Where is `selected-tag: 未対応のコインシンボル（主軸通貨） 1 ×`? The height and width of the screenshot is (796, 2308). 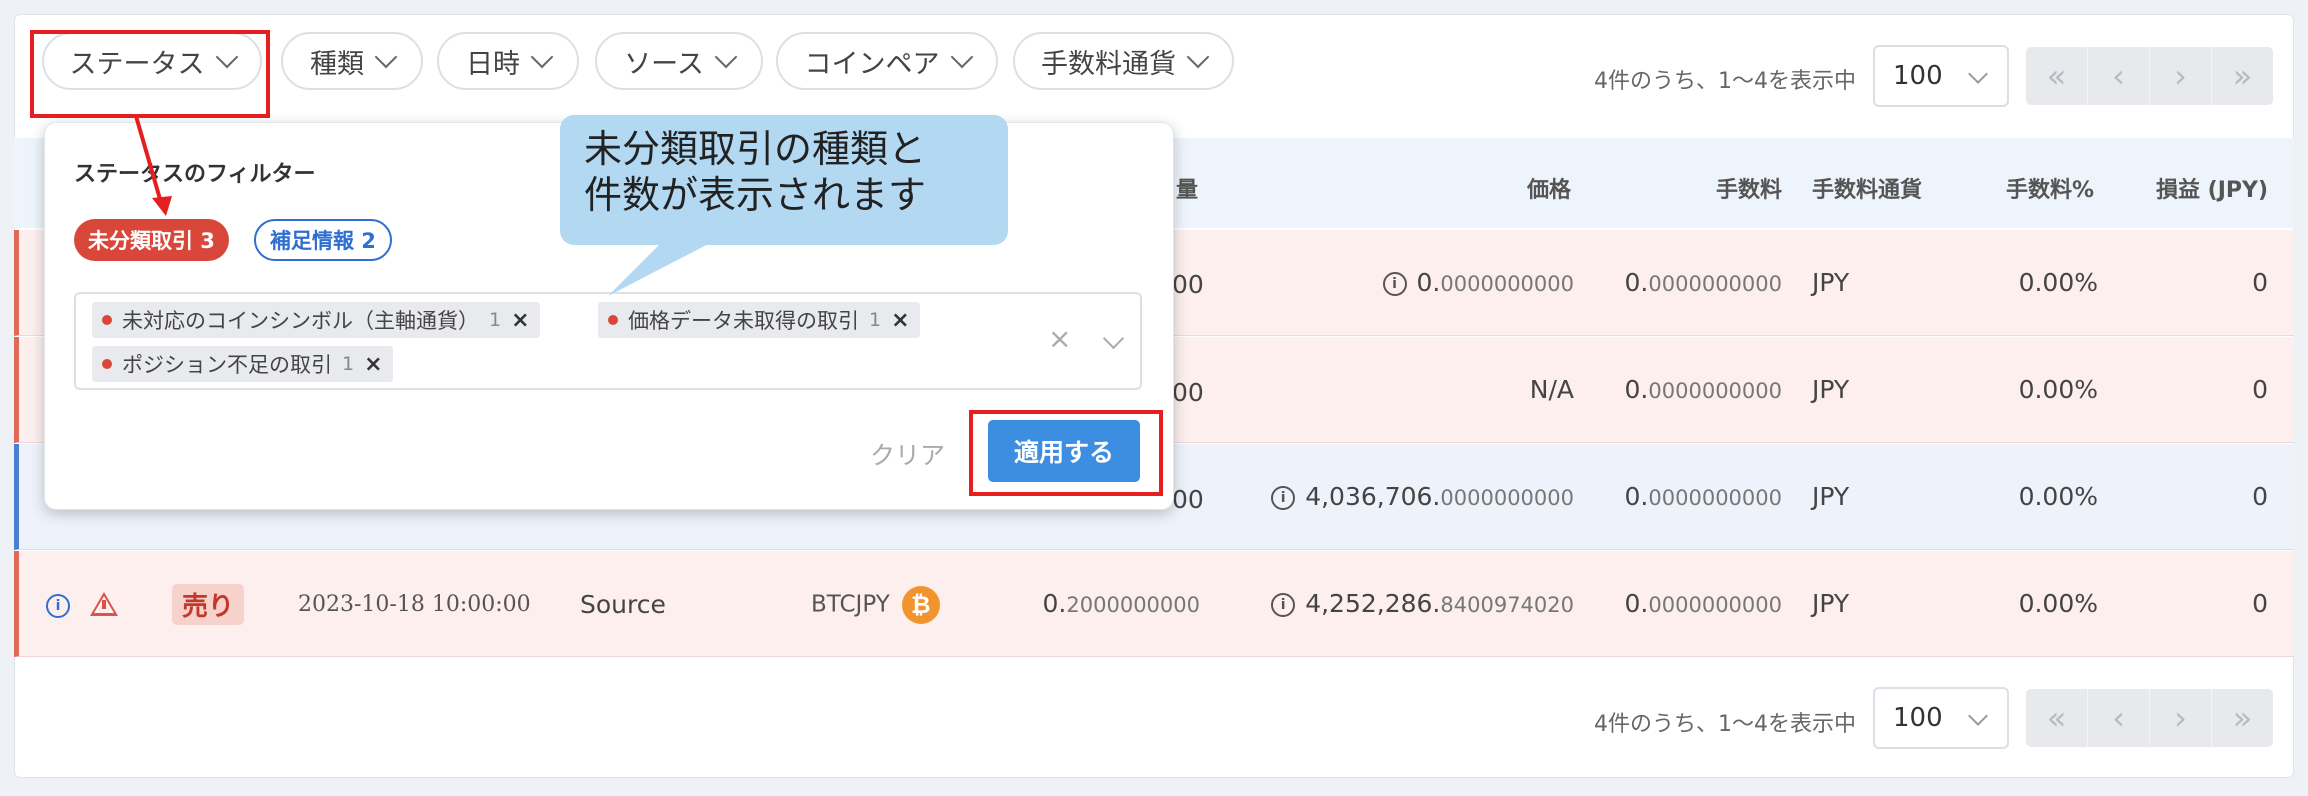 selected-tag: 未対応のコインシンボル（主軸通貨） 1 × is located at coordinates (316, 320).